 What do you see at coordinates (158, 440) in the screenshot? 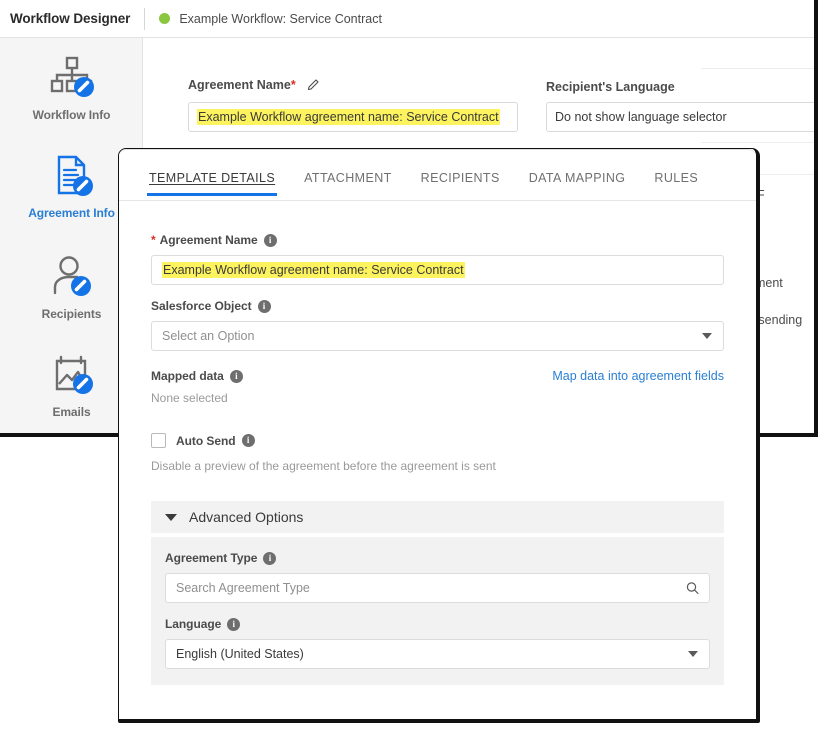
I see `auto-send-checkbox` at bounding box center [158, 440].